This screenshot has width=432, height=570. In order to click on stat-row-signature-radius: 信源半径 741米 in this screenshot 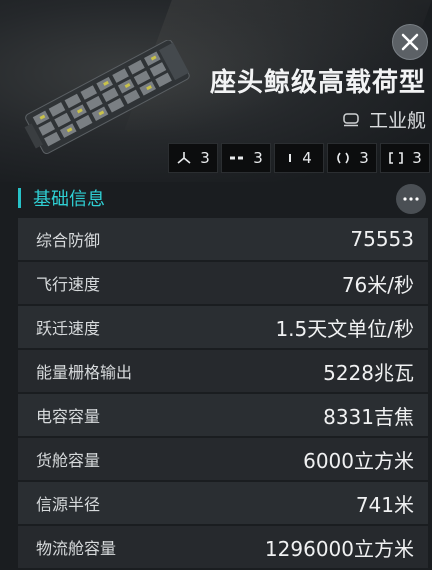, I will do `click(223, 503)`.